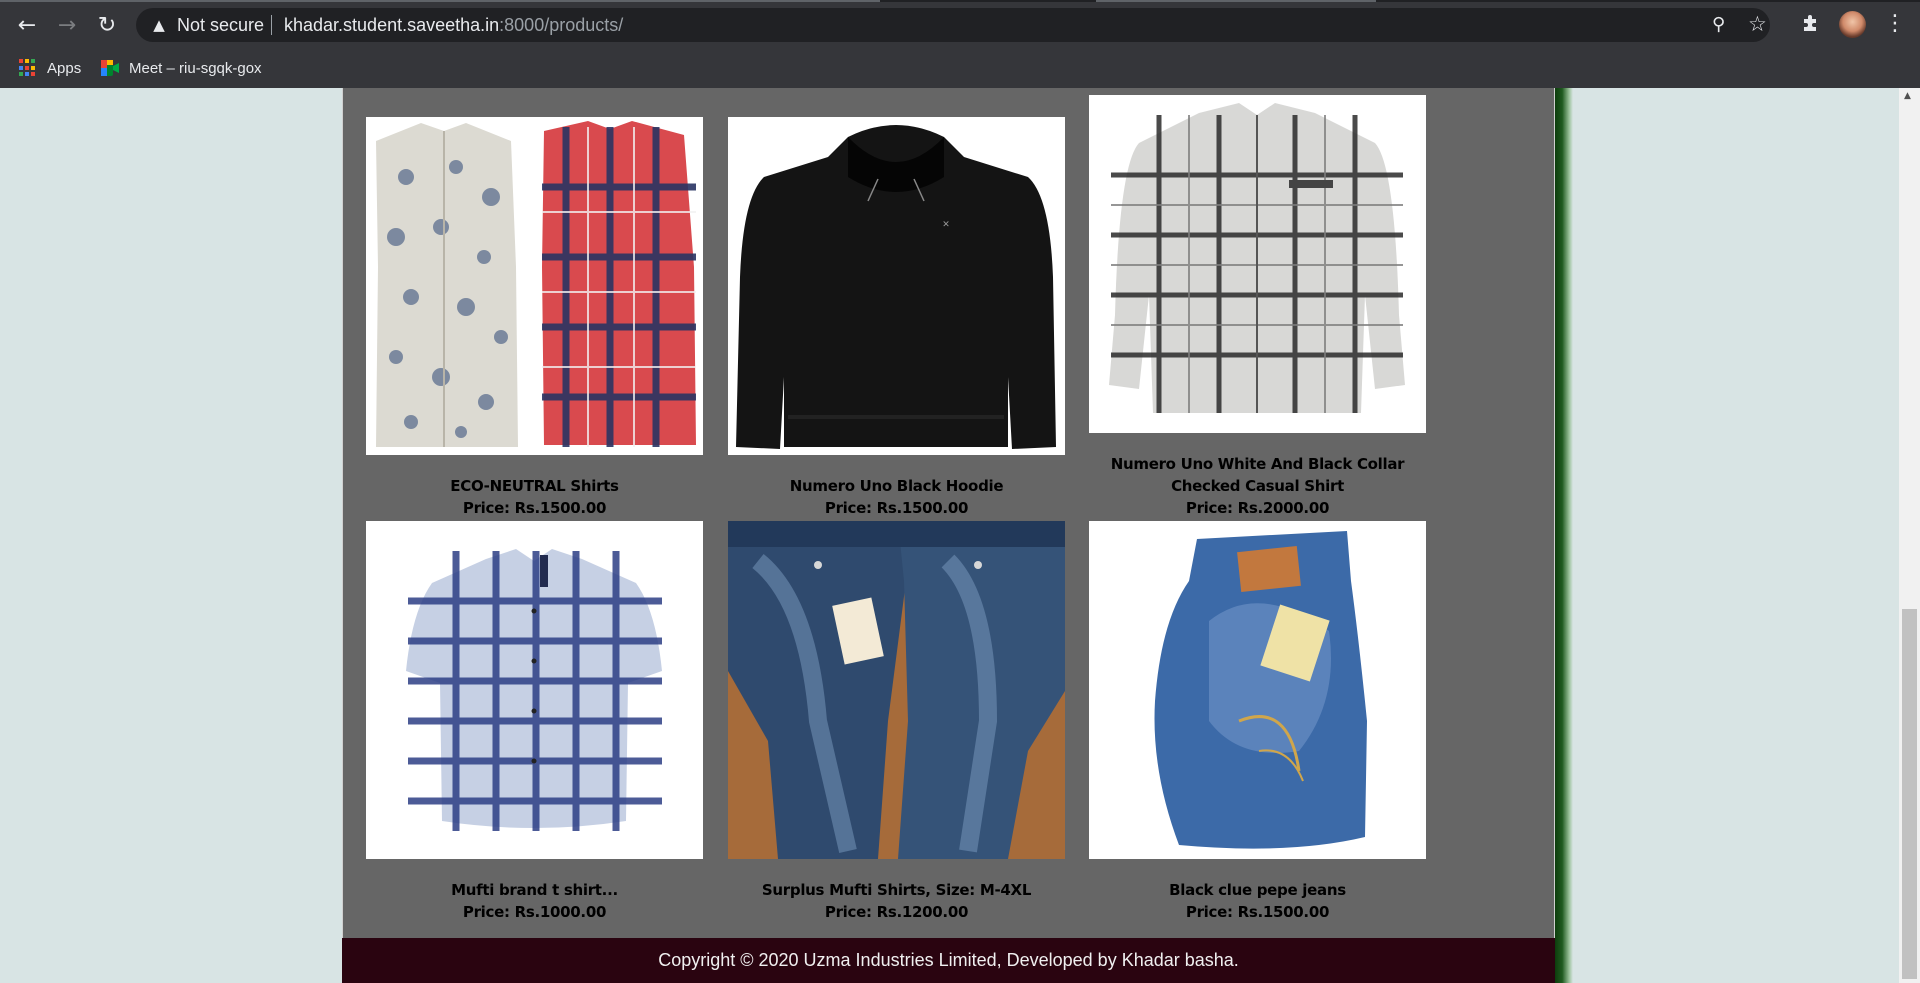  What do you see at coordinates (67, 25) in the screenshot?
I see `forward-button: →` at bounding box center [67, 25].